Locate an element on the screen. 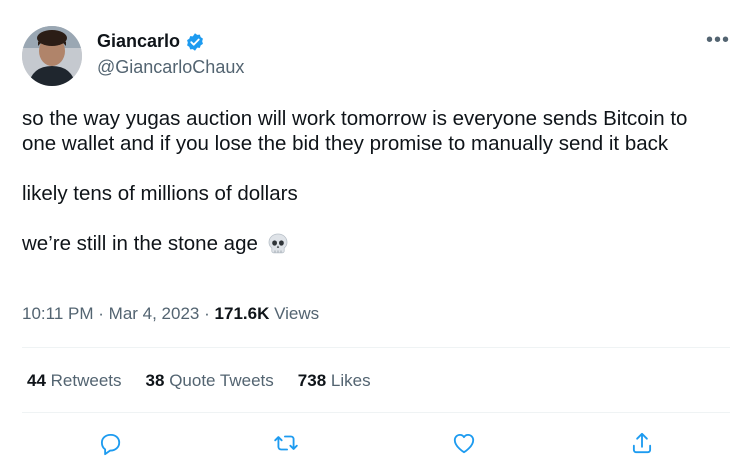 The image size is (752, 473). tweet-last-line-text: we’re still in the stone age is located at coordinates (140, 243).